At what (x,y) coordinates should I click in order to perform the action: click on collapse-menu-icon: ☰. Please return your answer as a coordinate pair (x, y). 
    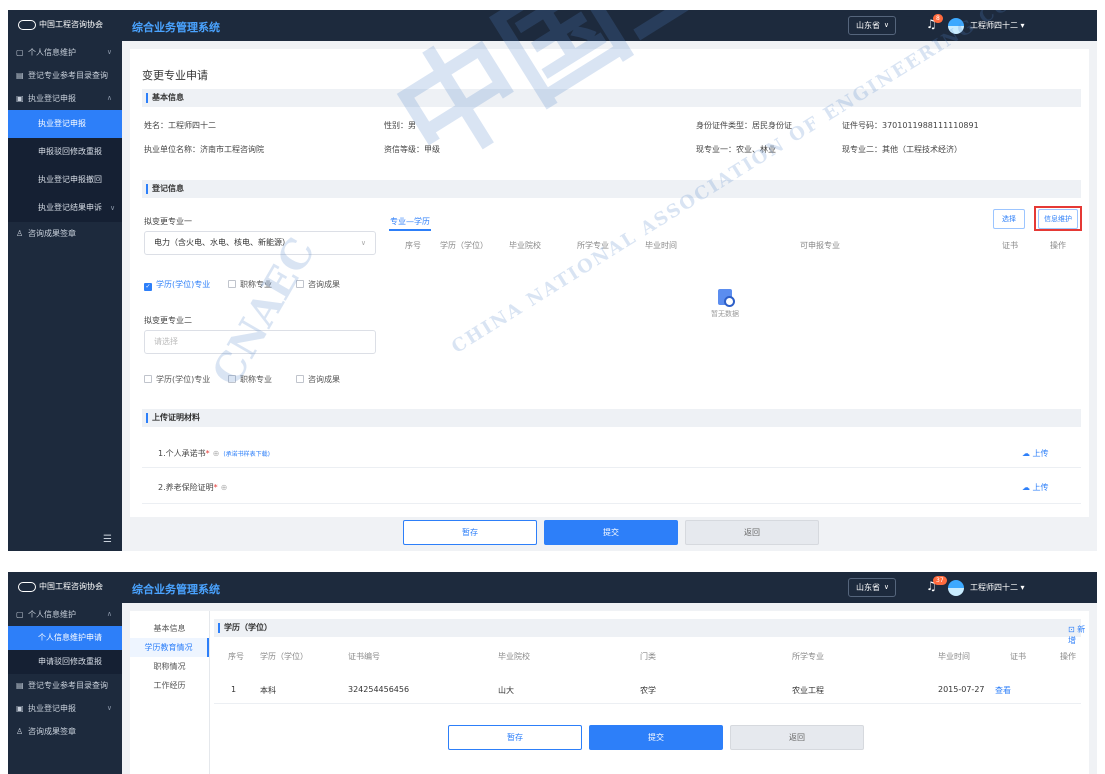
    Looking at the image, I should click on (107, 539).